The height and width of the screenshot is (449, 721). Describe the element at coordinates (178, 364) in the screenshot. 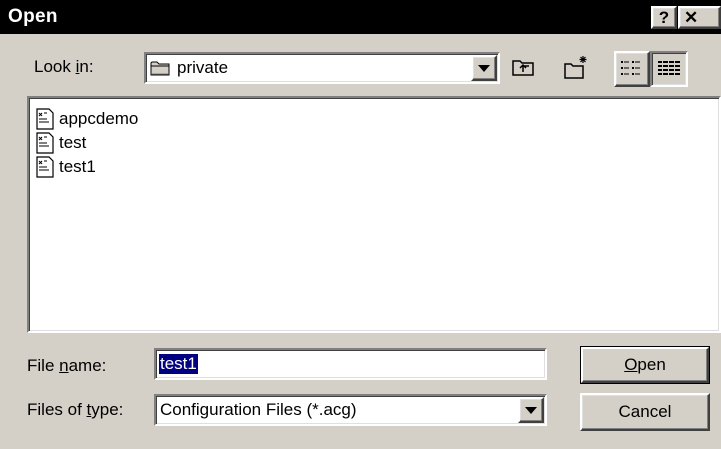

I see `file-name-value: test1` at that location.